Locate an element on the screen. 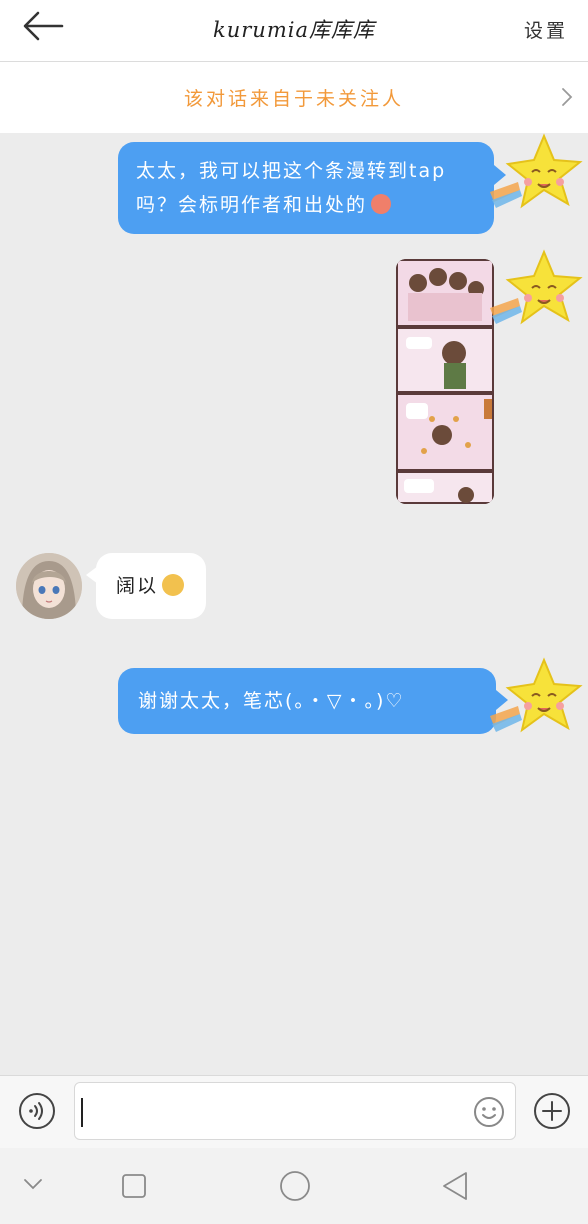  avatar-illustration is located at coordinates (49, 586).